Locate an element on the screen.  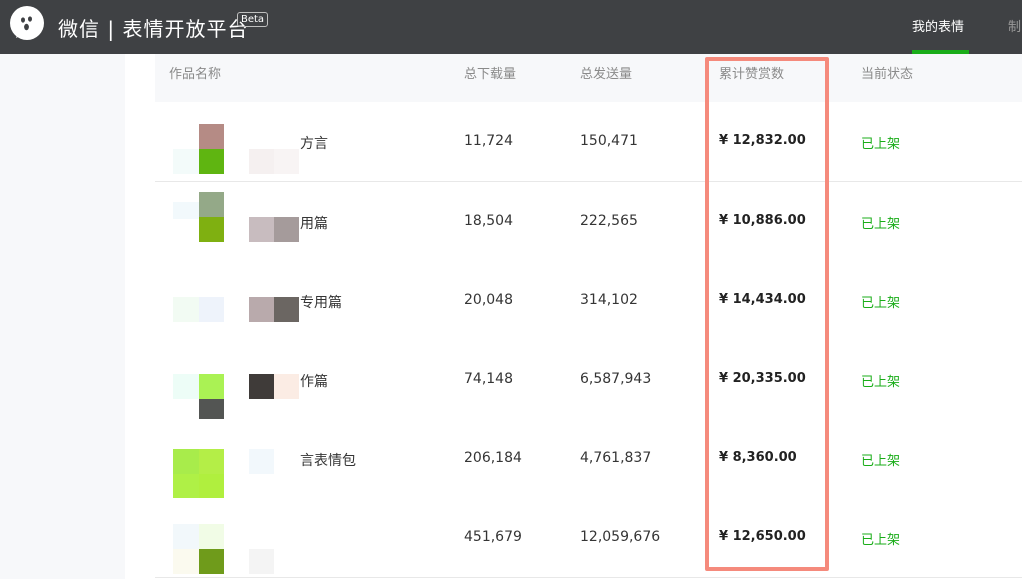
sticker-name: 言表情包 is located at coordinates (328, 461).